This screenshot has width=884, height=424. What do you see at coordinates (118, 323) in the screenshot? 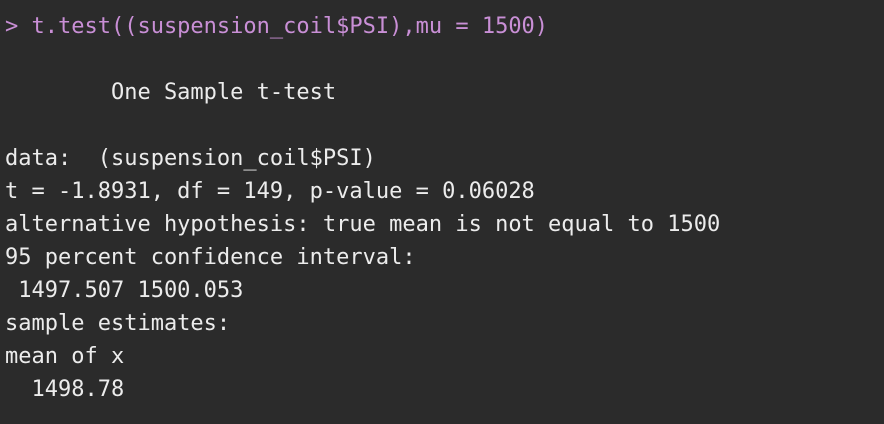
I see `sample-estimates-label: sample estimates:` at bounding box center [118, 323].